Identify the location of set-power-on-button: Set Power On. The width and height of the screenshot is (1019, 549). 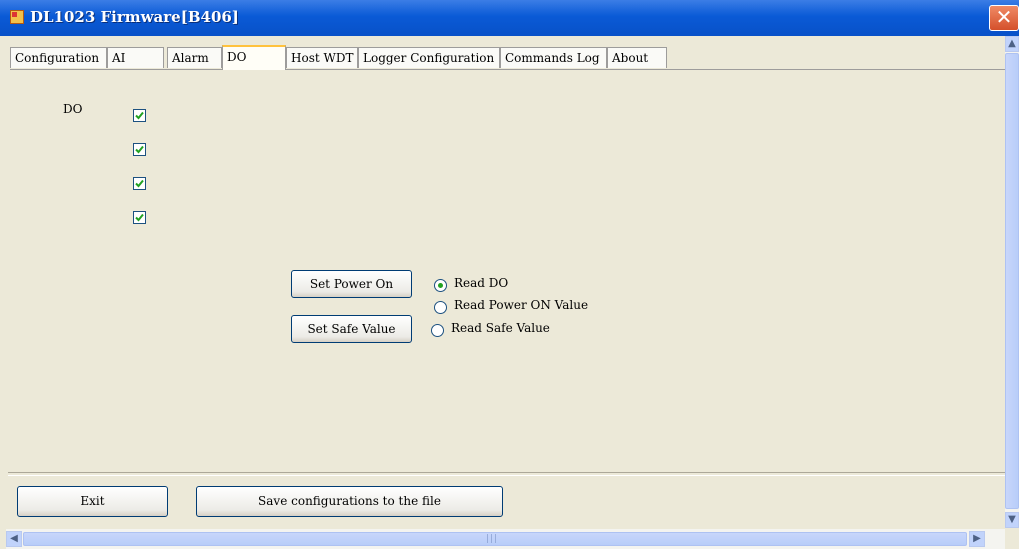
(351, 284).